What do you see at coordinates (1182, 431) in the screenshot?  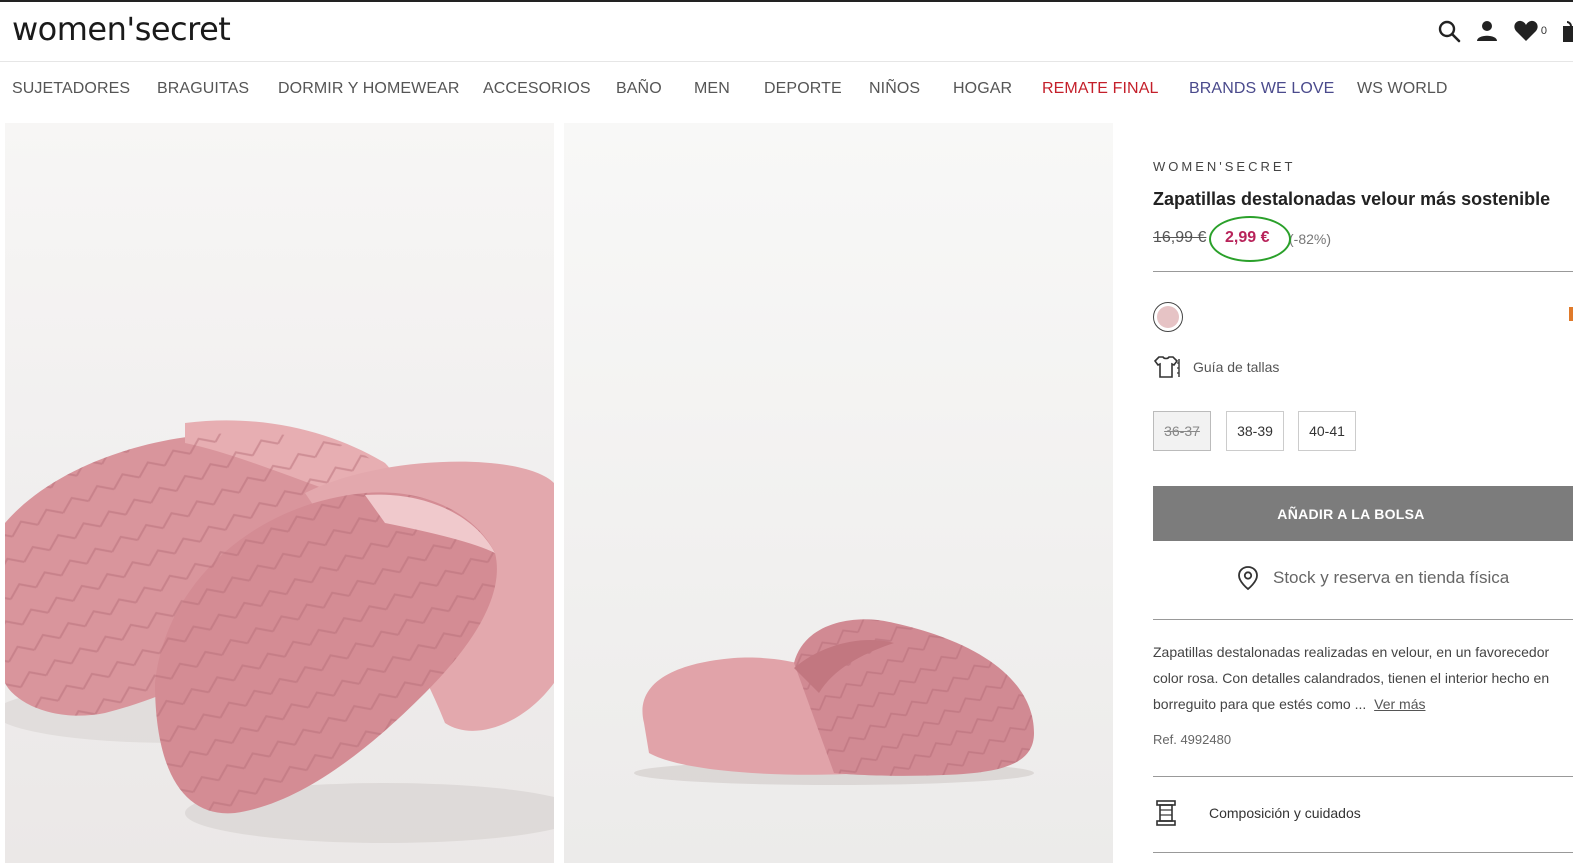 I see `size-option-36-37: 36-37` at bounding box center [1182, 431].